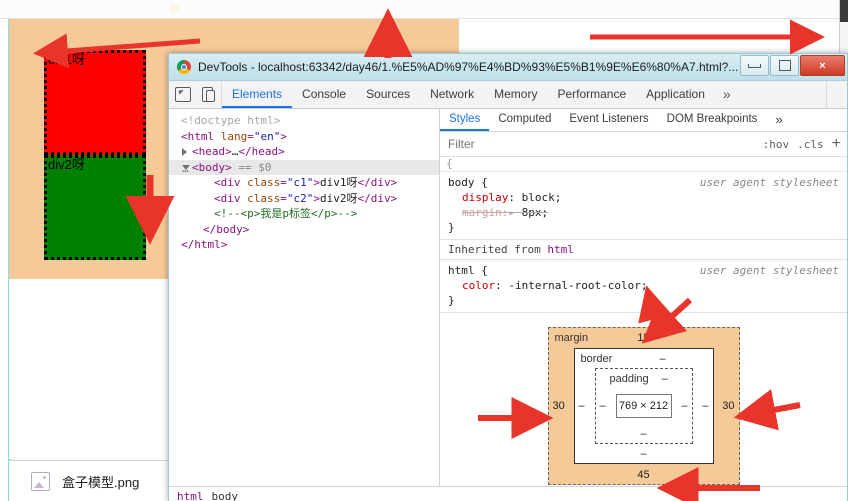 This screenshot has height=501, width=848. Describe the element at coordinates (452, 94) in the screenshot. I see `tab-network: Network` at that location.